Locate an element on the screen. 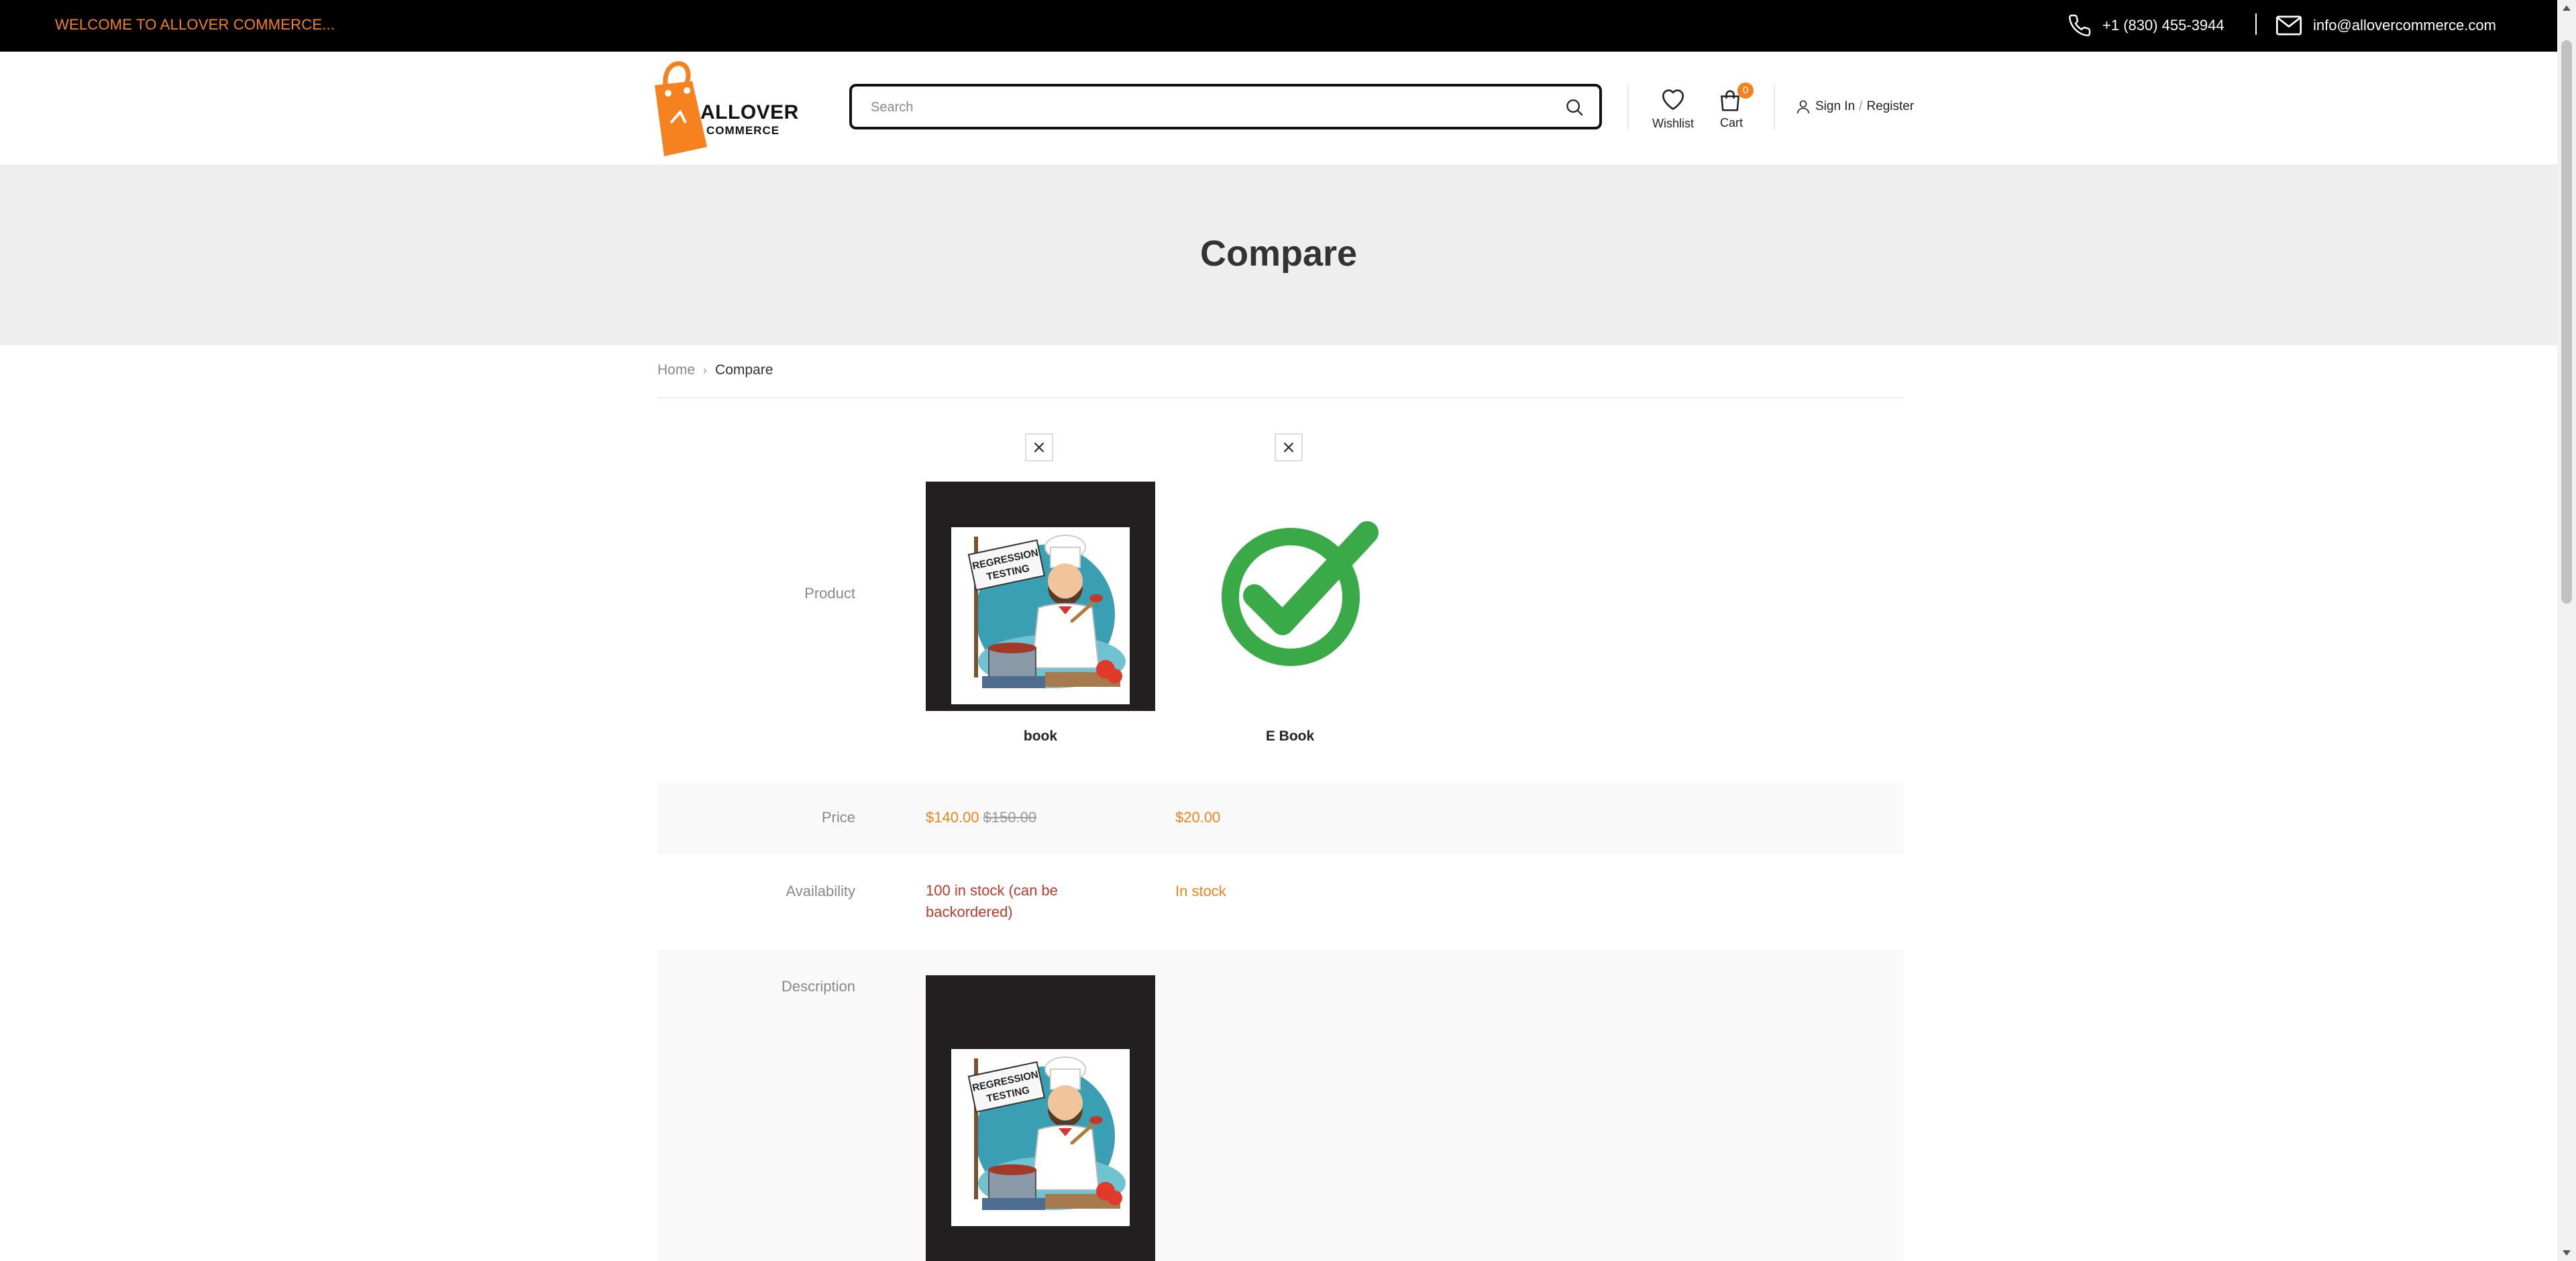 This screenshot has width=2576, height=1261. page-title-banner: Compare is located at coordinates (1278, 255).